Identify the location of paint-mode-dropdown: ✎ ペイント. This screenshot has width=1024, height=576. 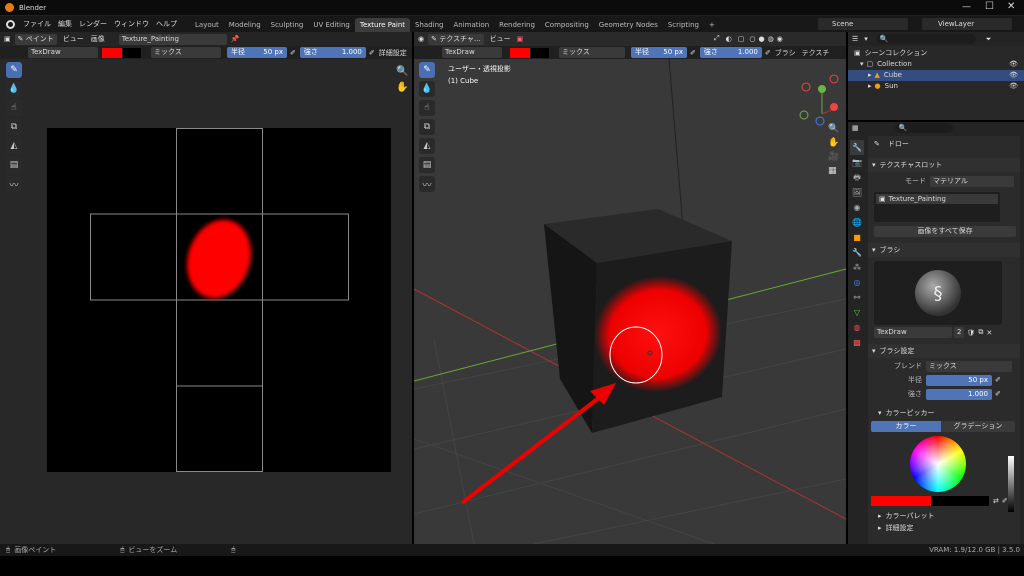
(35, 39).